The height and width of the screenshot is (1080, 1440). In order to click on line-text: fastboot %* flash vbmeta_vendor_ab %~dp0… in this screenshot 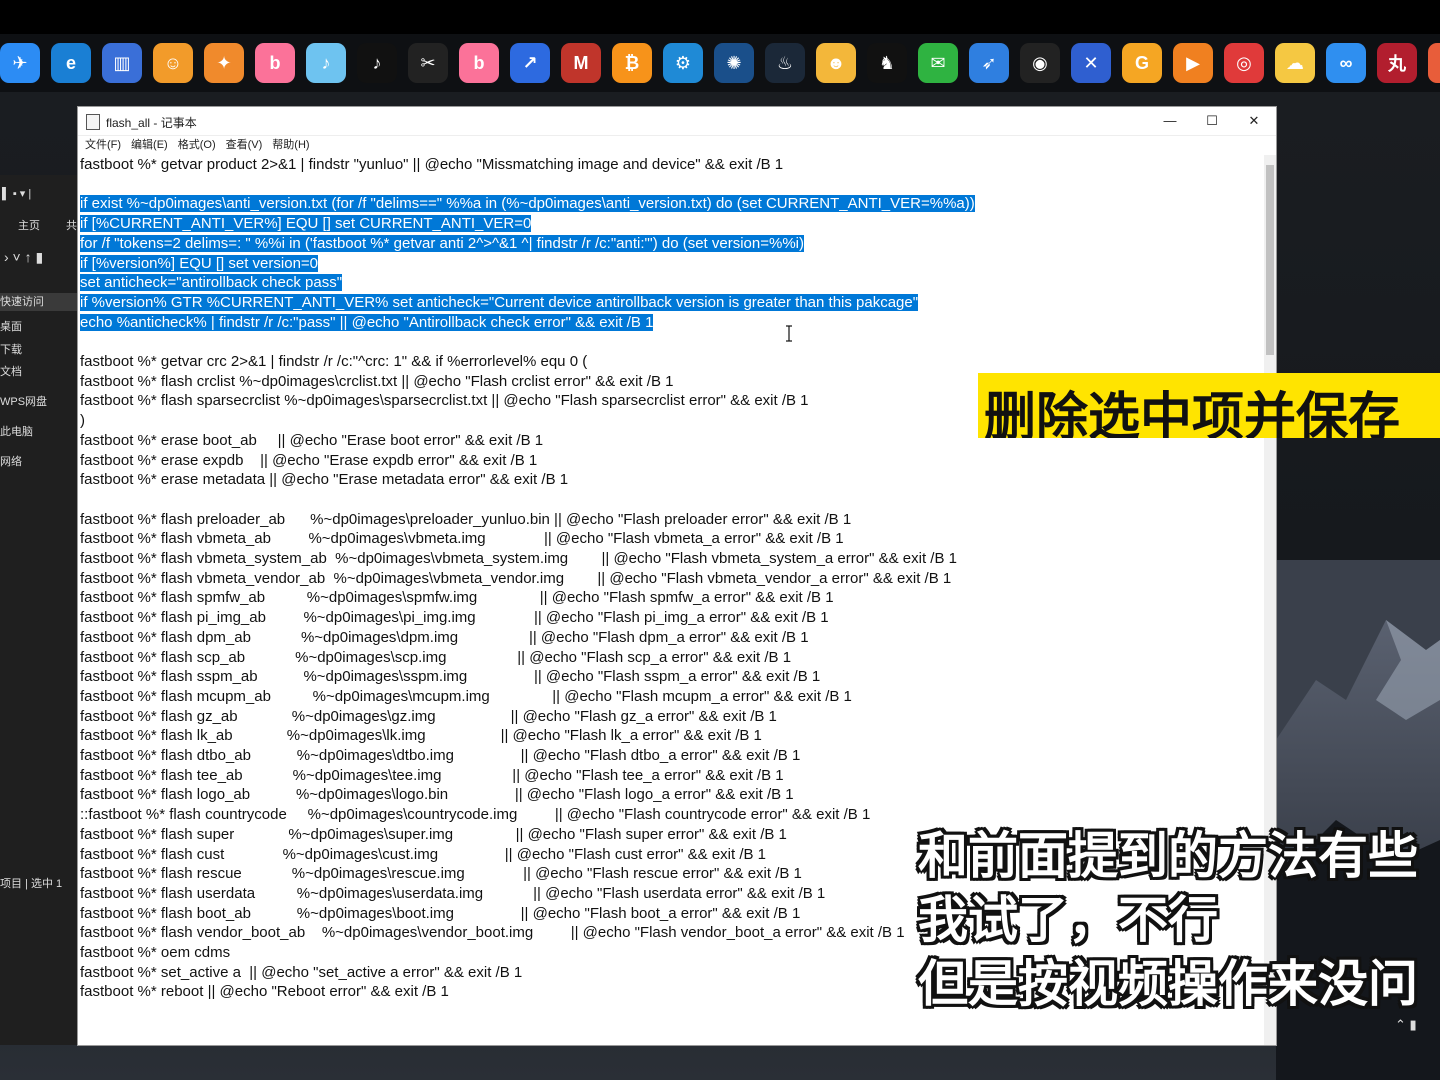, I will do `click(516, 578)`.